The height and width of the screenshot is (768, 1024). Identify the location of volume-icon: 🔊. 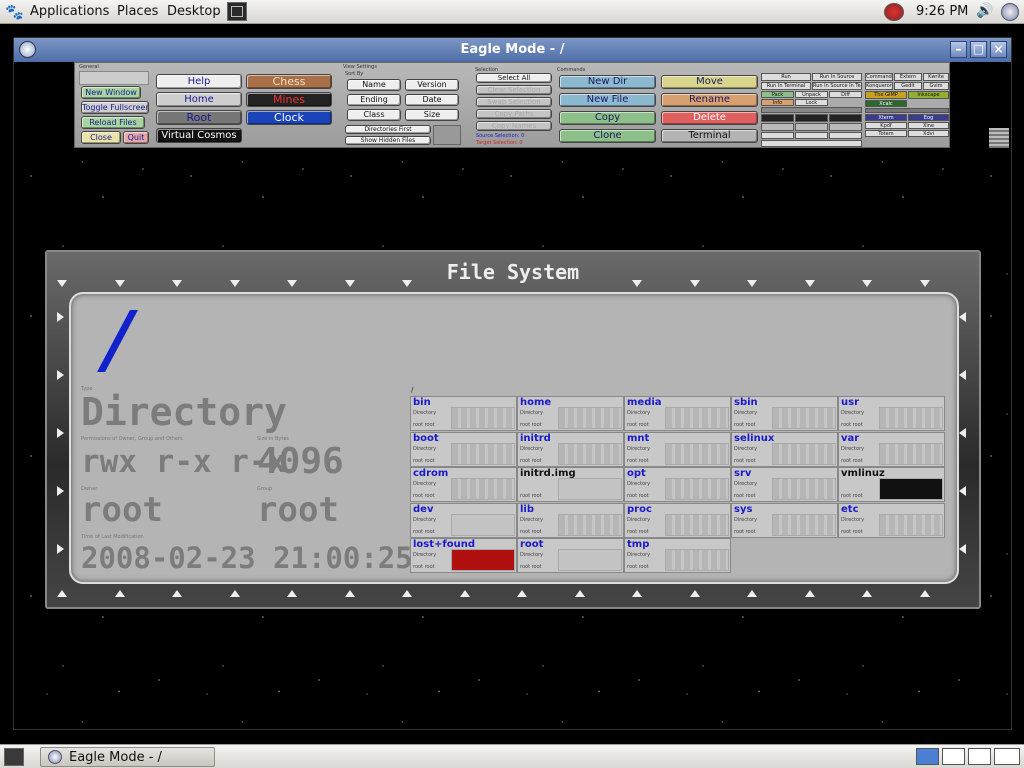
(984, 11).